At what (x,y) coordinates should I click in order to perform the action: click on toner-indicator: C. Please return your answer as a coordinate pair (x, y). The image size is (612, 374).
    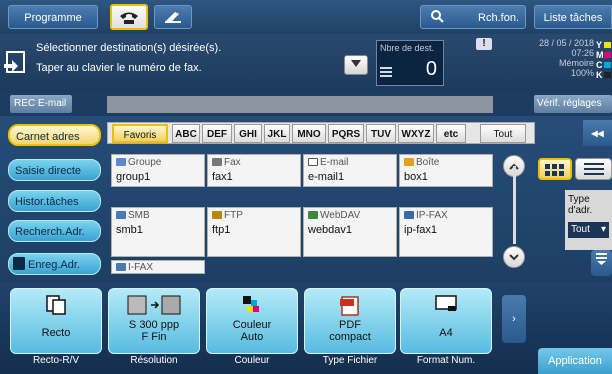
    Looking at the image, I should click on (603, 65).